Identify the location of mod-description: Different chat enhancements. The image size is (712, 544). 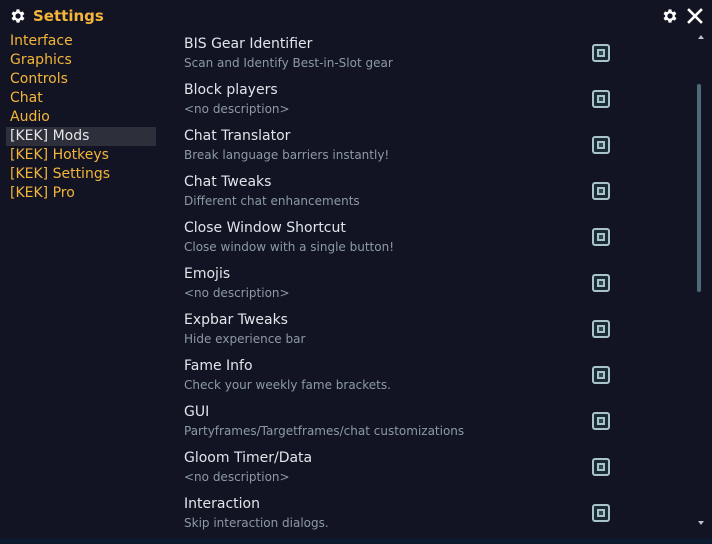
(272, 201).